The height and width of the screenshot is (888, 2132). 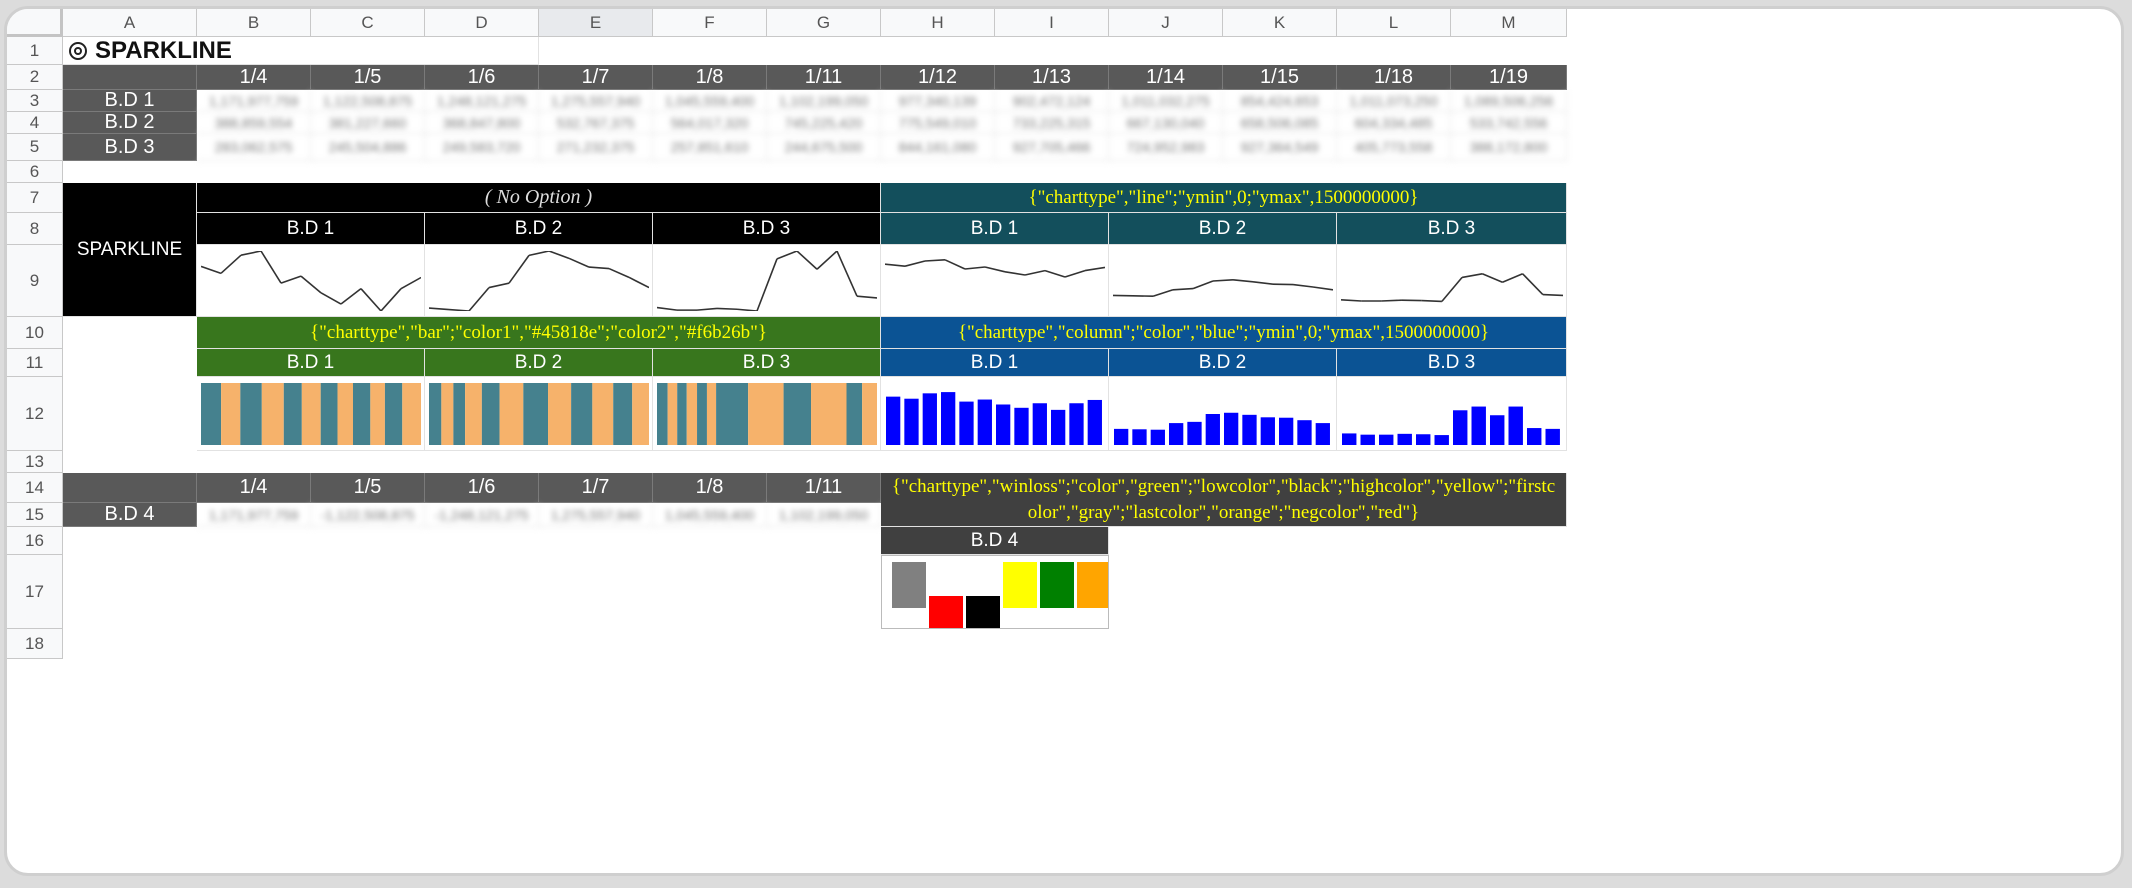 What do you see at coordinates (995, 541) in the screenshot?
I see `winloss-title: B.D 4` at bounding box center [995, 541].